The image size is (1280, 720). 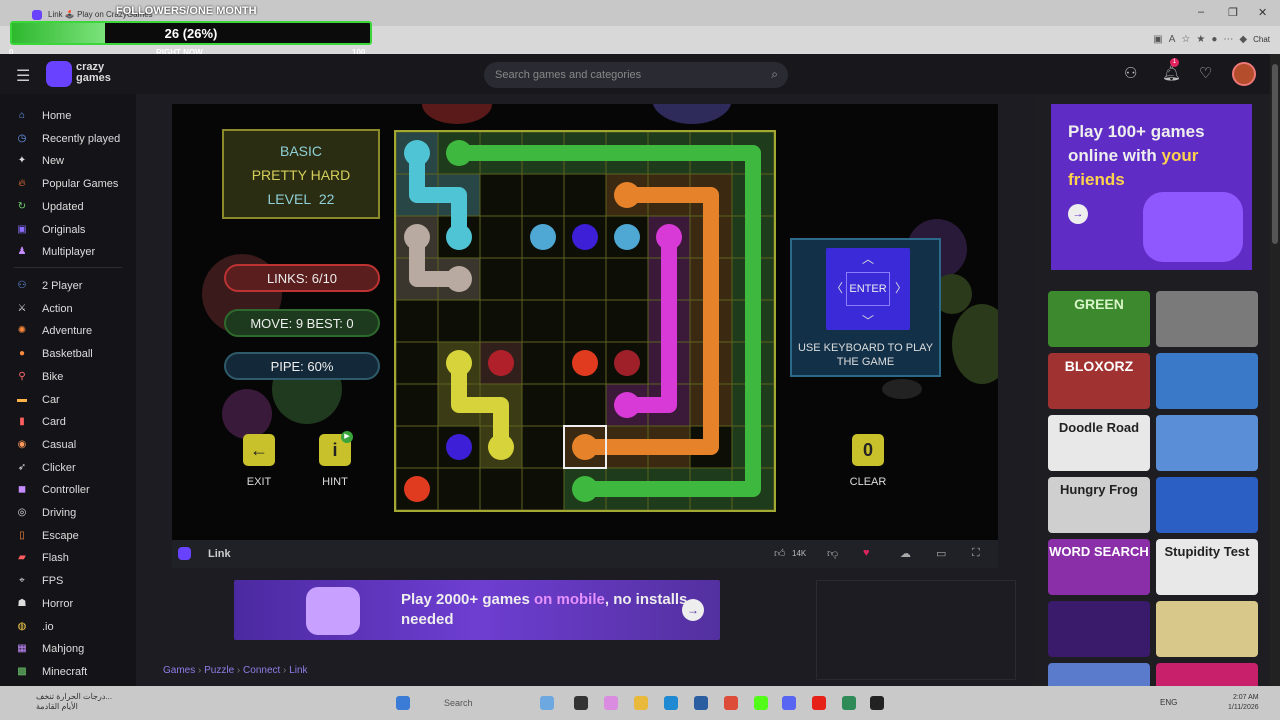 What do you see at coordinates (475, 704) in the screenshot?
I see `taskbar-search: Search` at bounding box center [475, 704].